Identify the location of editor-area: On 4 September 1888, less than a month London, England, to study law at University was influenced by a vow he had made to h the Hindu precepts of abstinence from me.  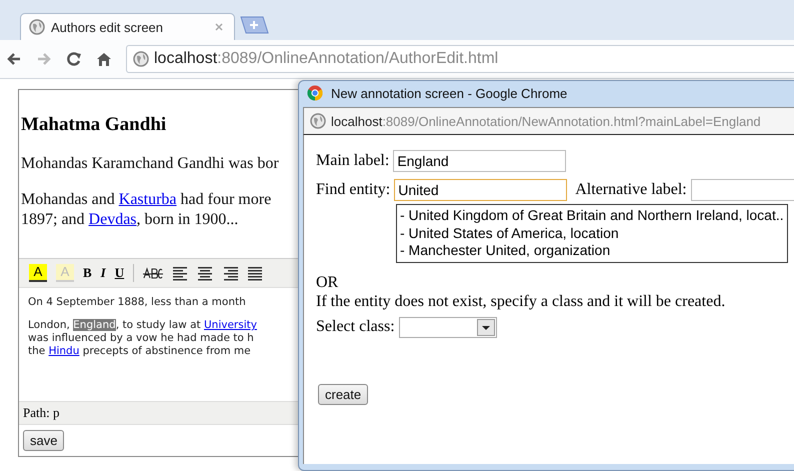
(163, 344).